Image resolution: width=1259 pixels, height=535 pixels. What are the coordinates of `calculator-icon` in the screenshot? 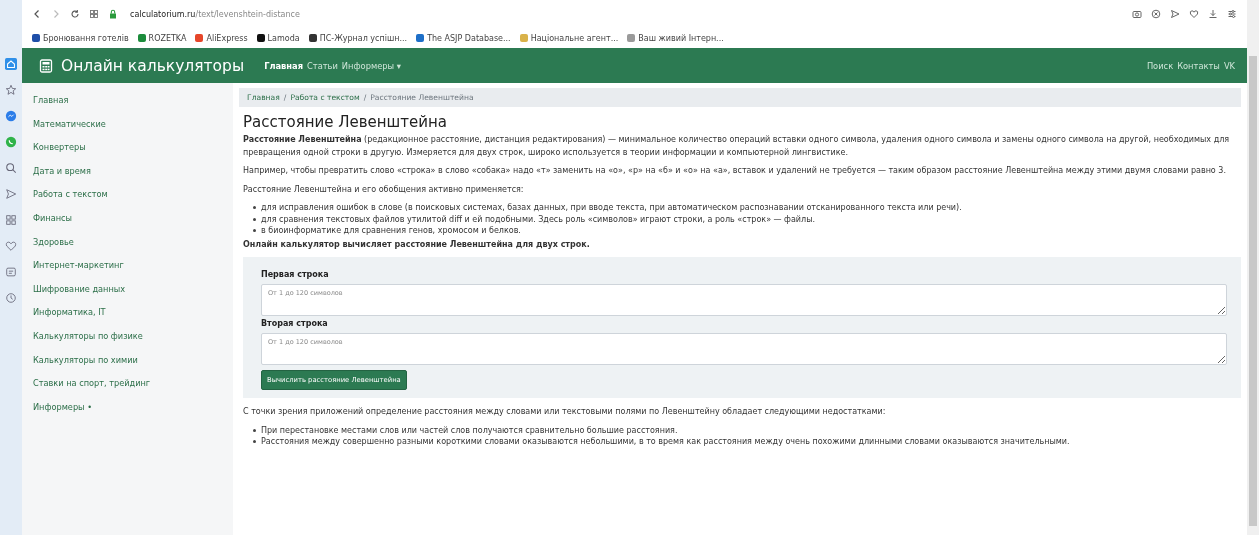 It's located at (46, 65).